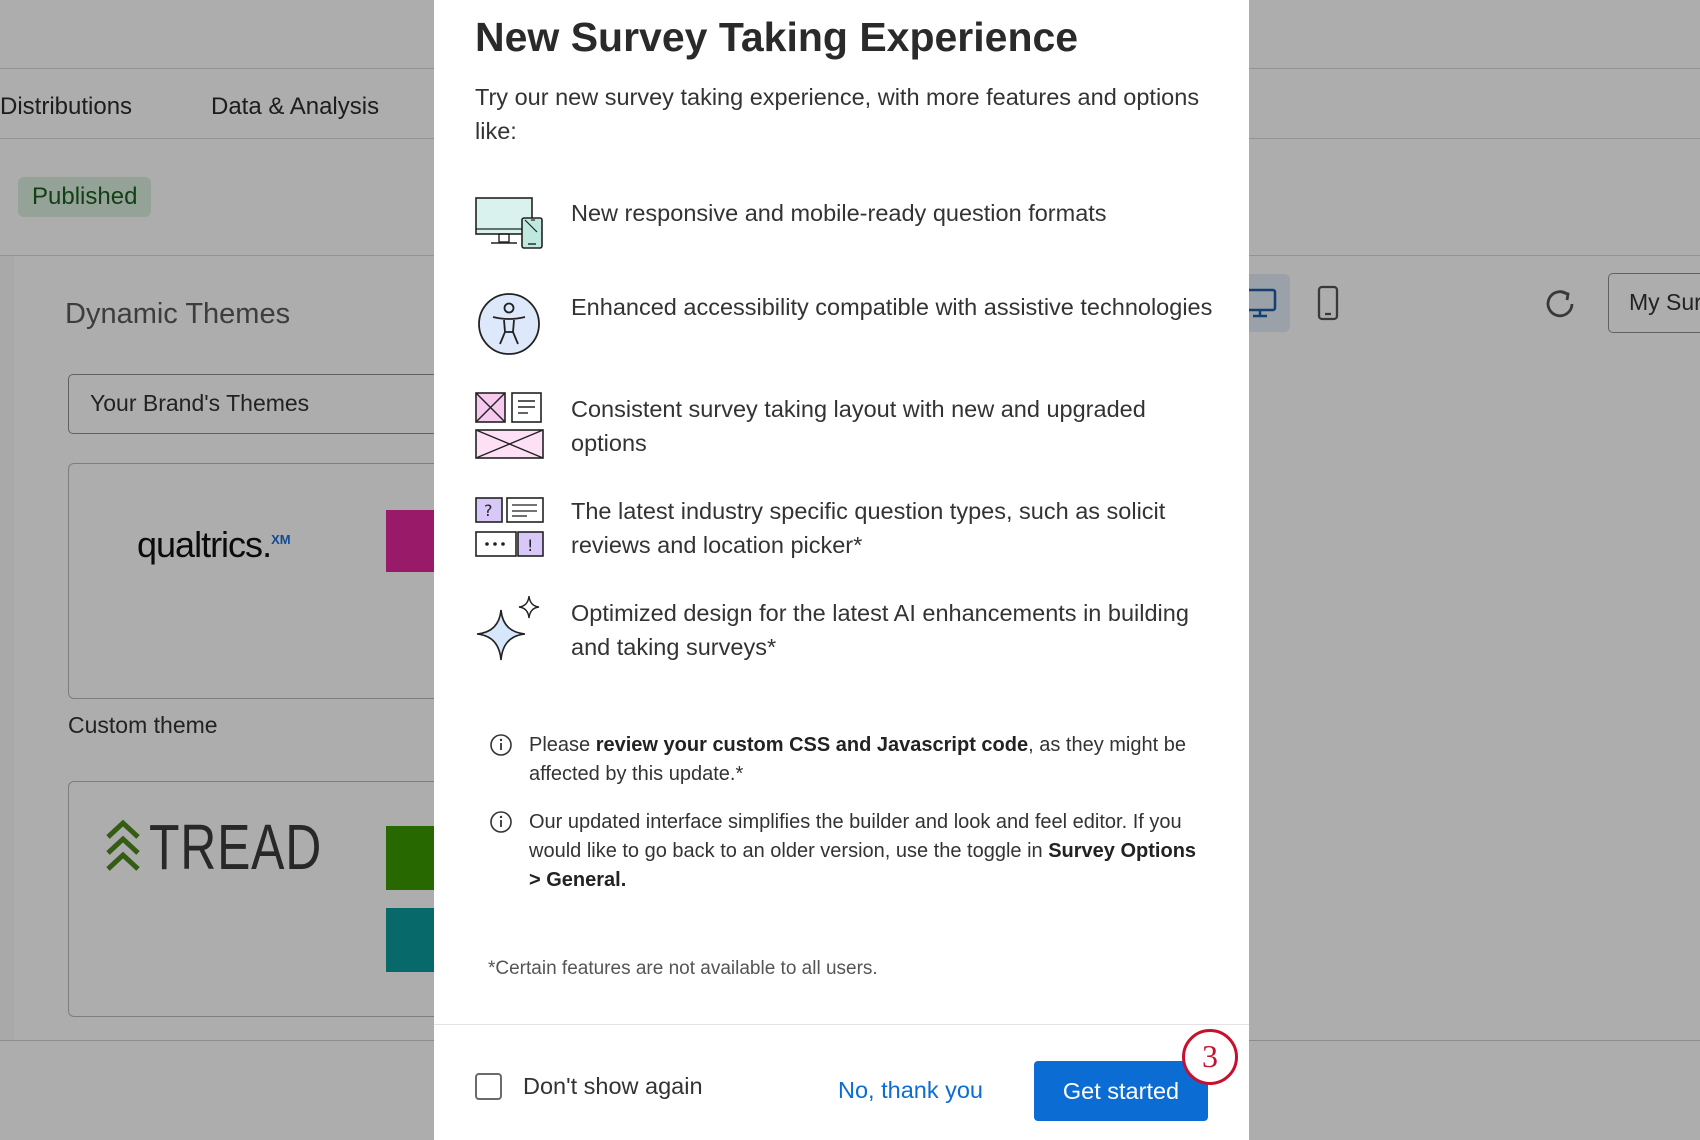 This screenshot has height=1140, width=1700. What do you see at coordinates (509, 223) in the screenshot?
I see `responsive-devices-icon` at bounding box center [509, 223].